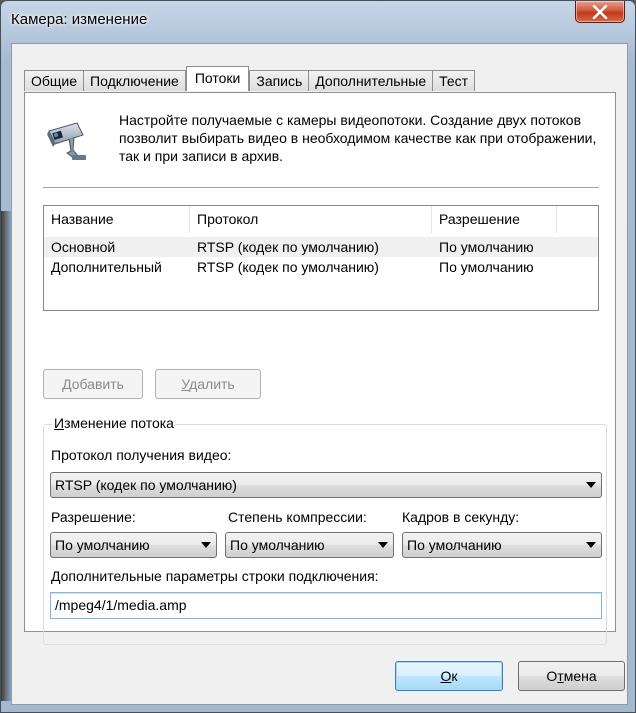 The image size is (636, 713). I want to click on fps-label: Кадров в секунду:, so click(461, 517).